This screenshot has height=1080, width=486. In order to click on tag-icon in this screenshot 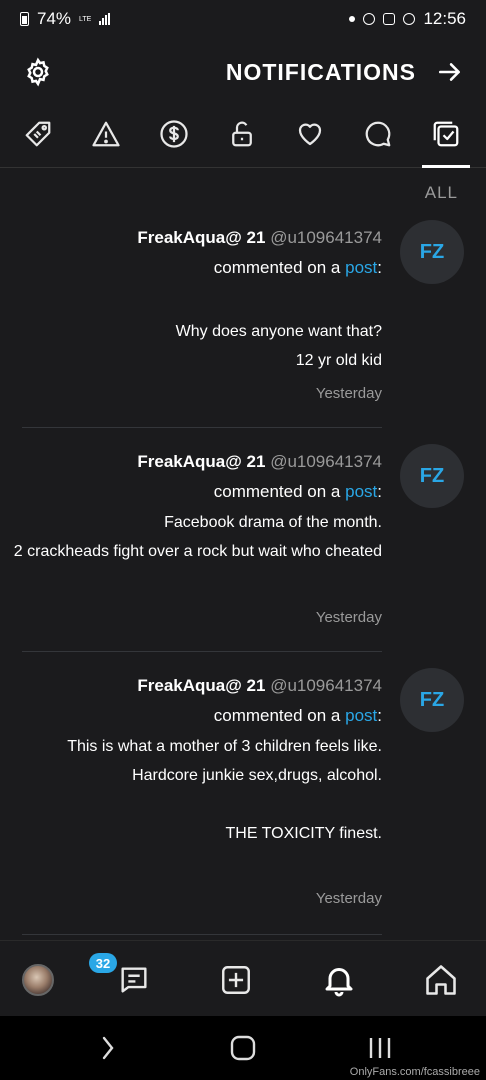, I will do `click(38, 134)`.